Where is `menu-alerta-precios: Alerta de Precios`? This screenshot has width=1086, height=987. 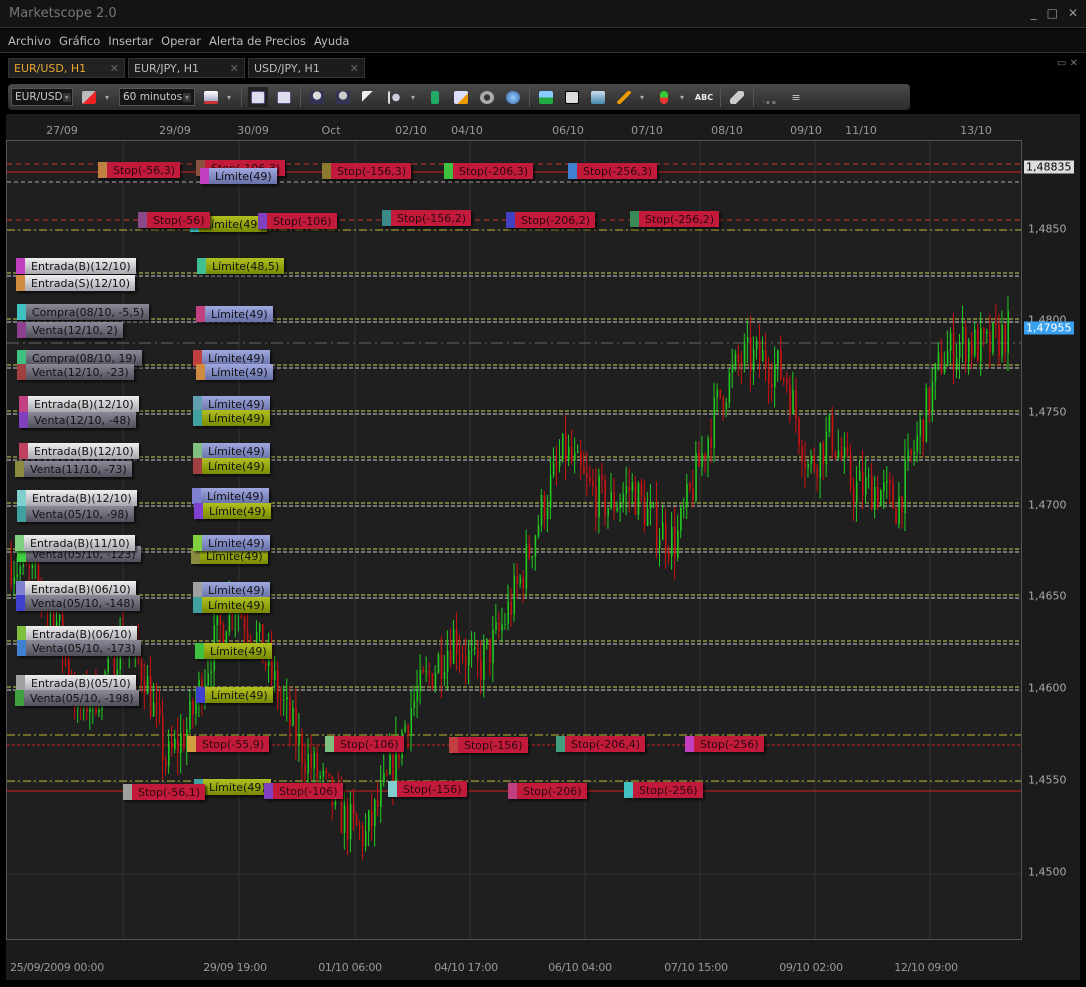 menu-alerta-precios: Alerta de Precios is located at coordinates (257, 41).